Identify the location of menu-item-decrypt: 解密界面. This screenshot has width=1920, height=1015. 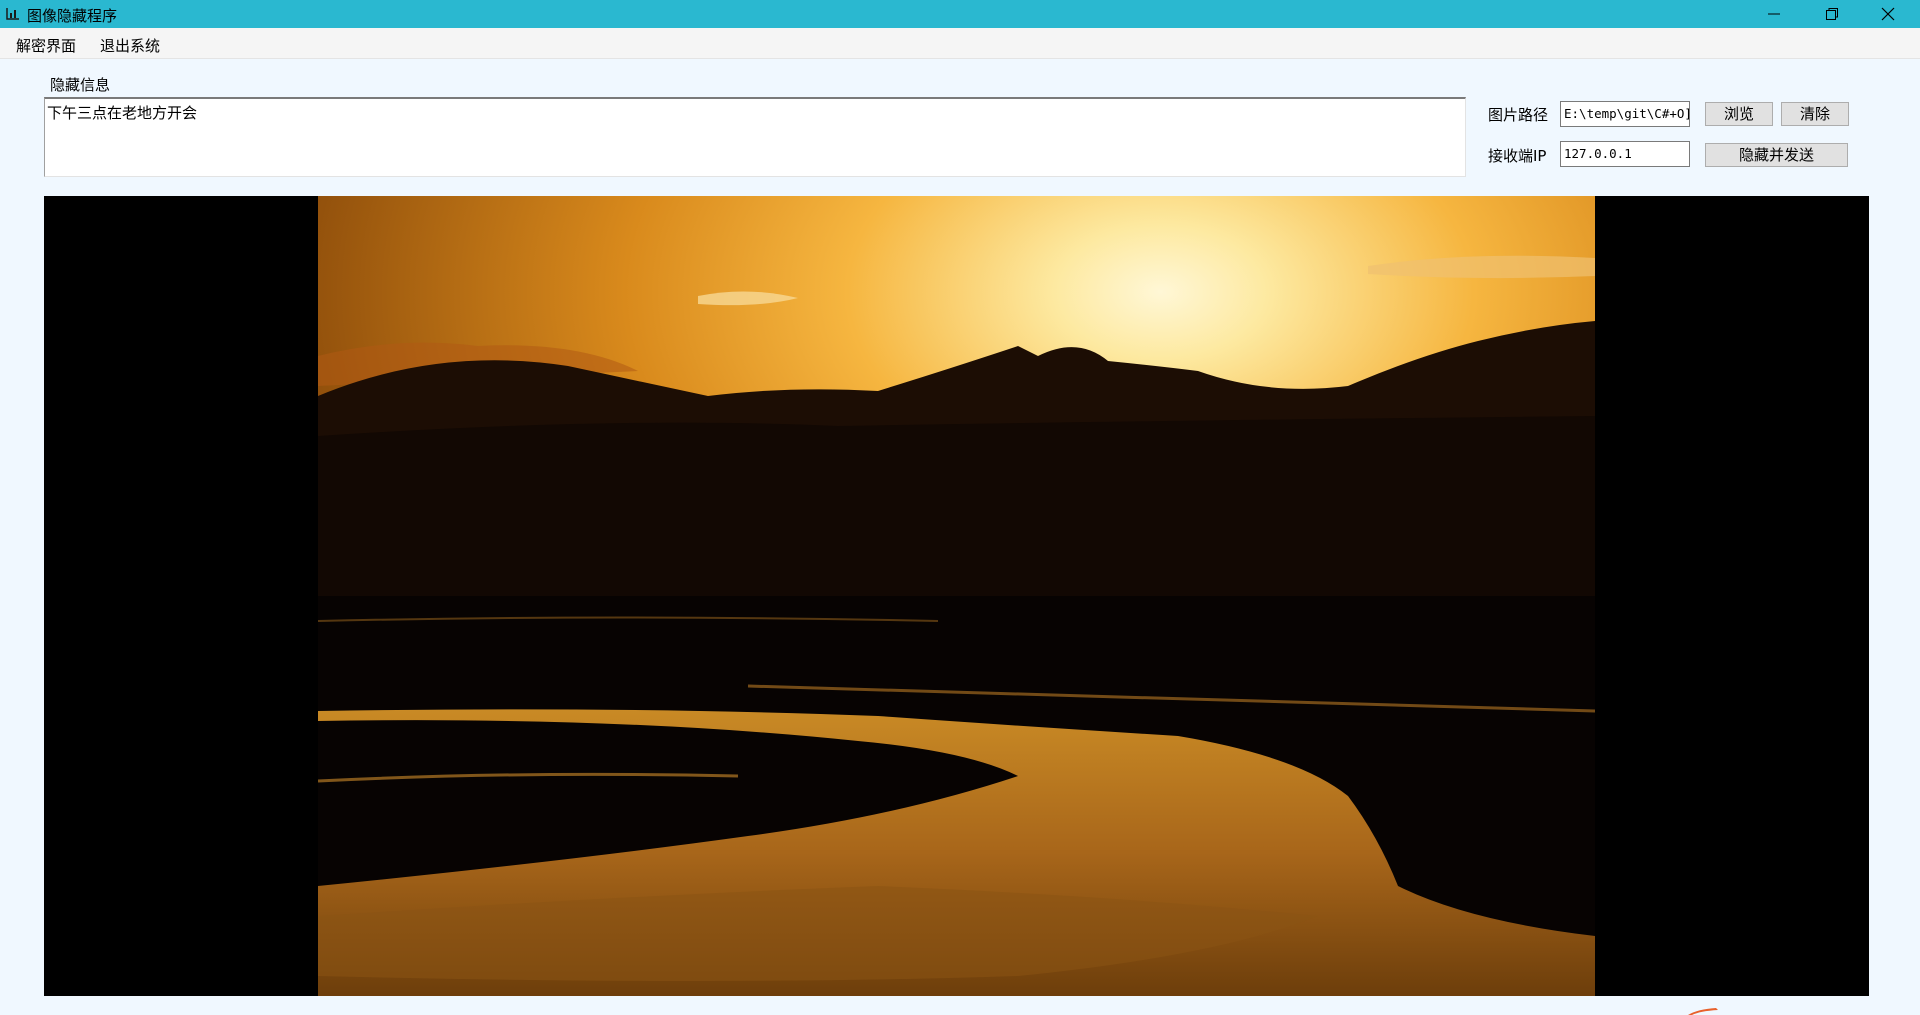
(46, 45).